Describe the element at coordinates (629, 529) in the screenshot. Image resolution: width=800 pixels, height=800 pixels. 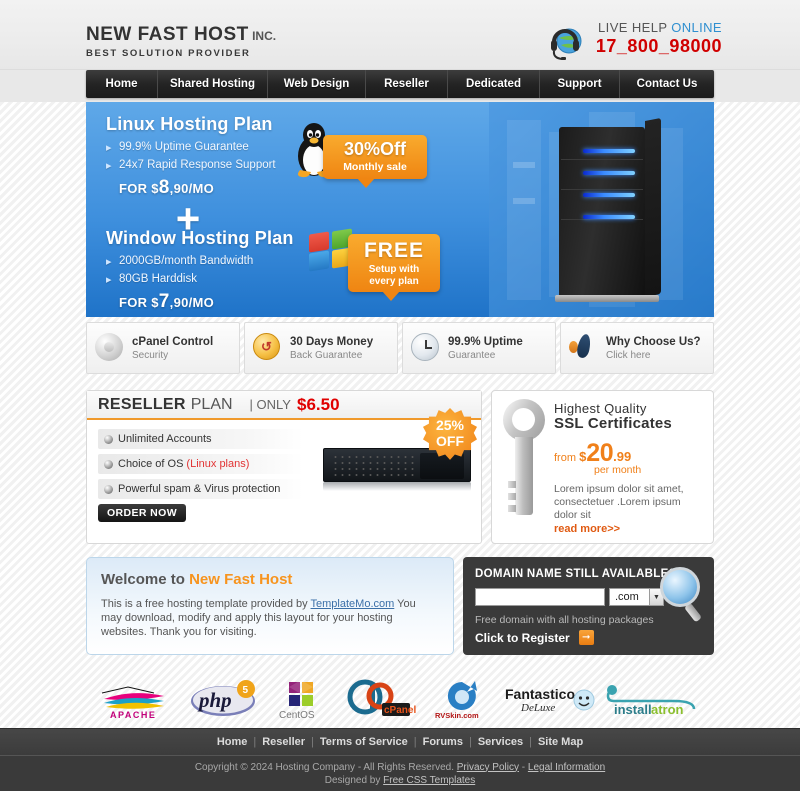
I see `ssl-read-more-link: read more>>` at that location.